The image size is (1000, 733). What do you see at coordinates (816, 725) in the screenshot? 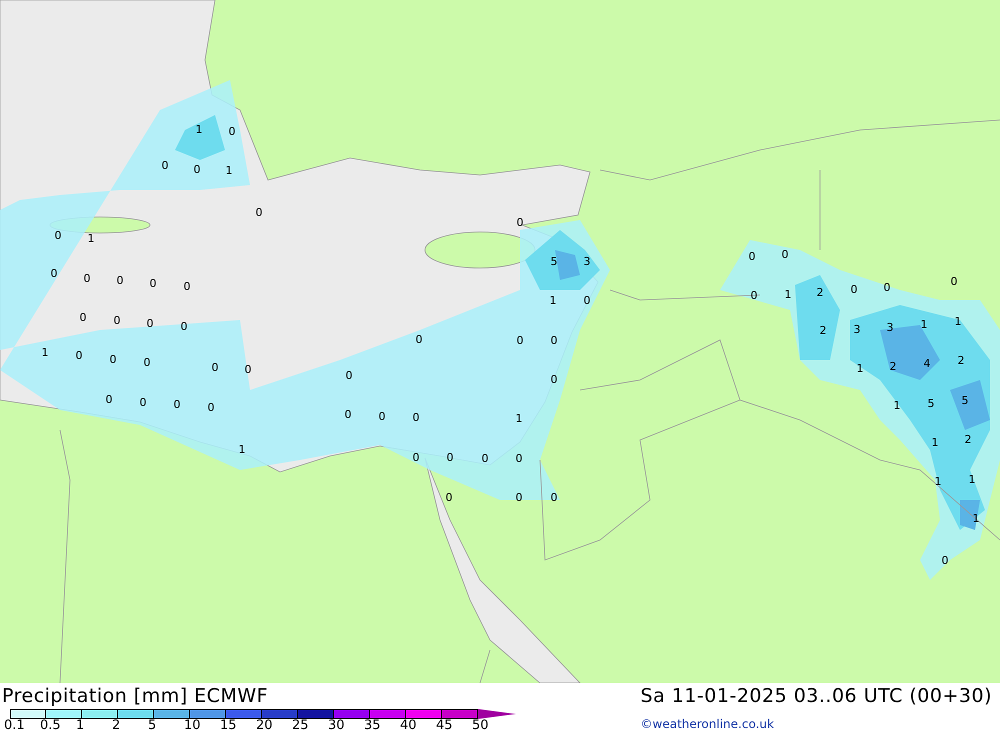
I see `credit-link: ©weatheronline.co.uk` at bounding box center [816, 725].